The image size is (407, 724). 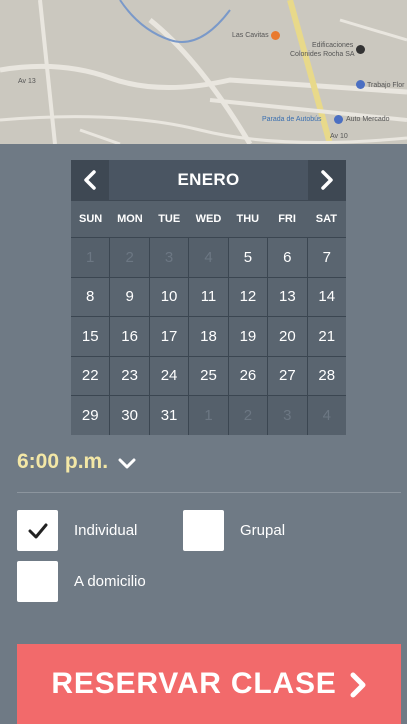 What do you see at coordinates (287, 296) in the screenshot?
I see `calendar-day: 13` at bounding box center [287, 296].